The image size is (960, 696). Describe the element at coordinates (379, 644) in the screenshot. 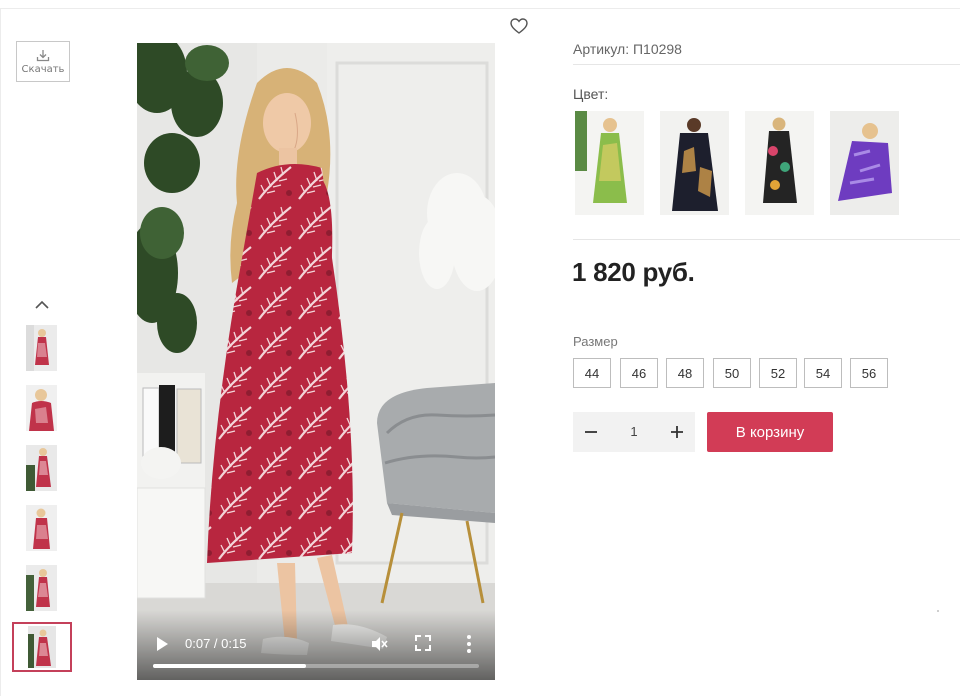

I see `volume-muted-icon` at that location.